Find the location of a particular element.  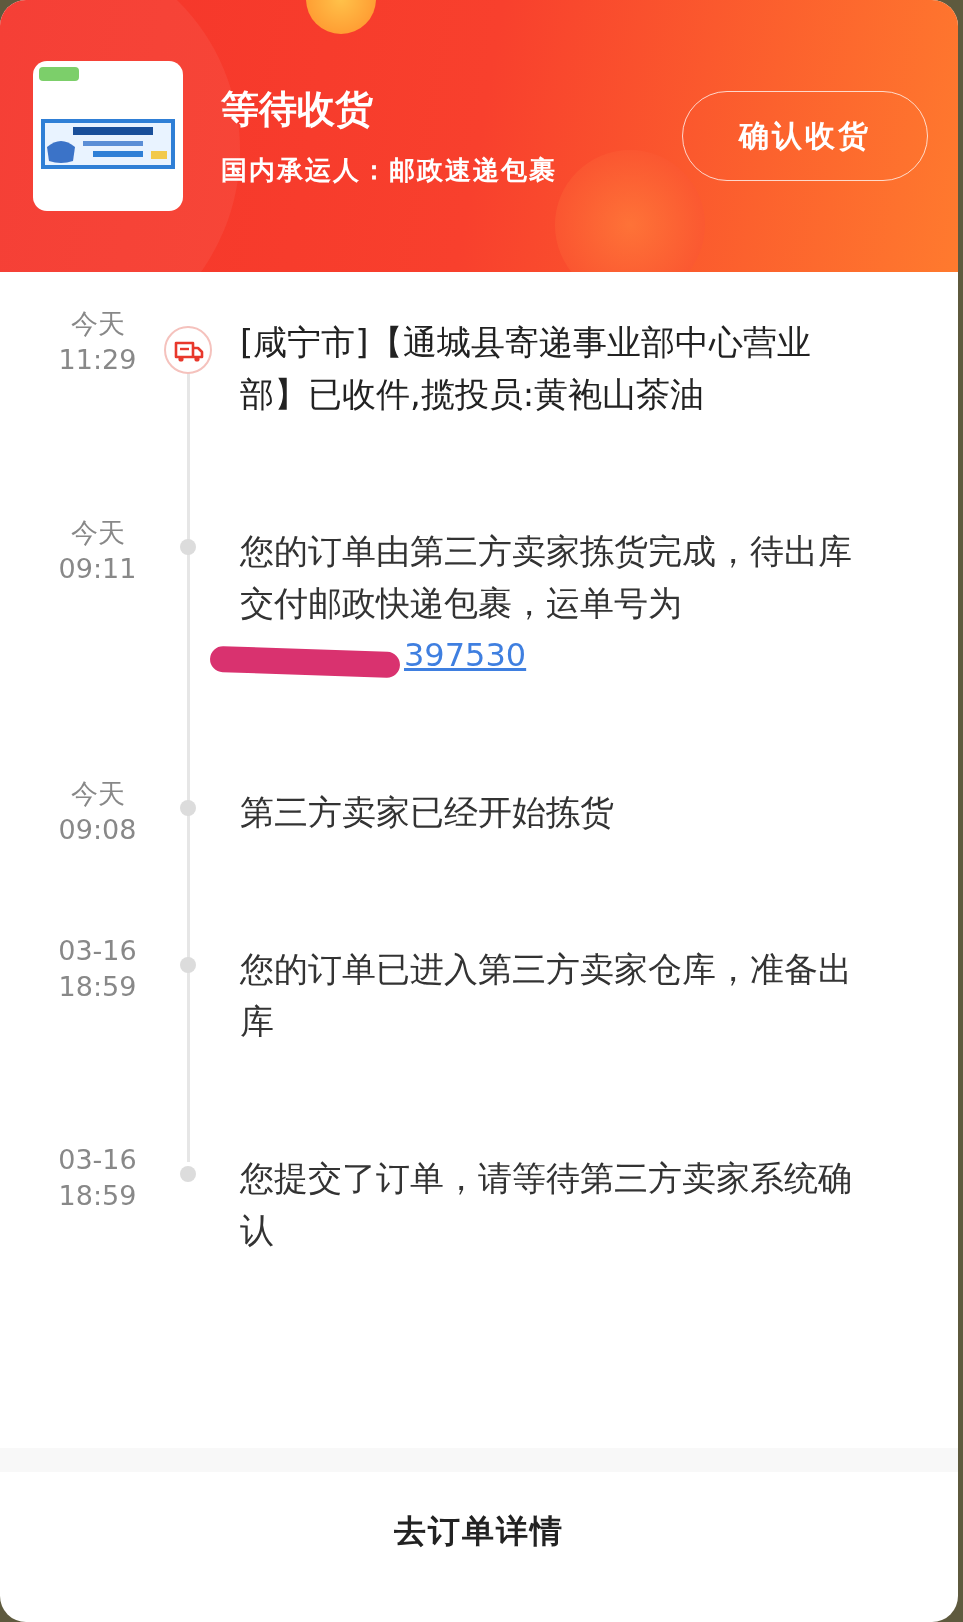

time-label: 09:08 is located at coordinates (97, 830).